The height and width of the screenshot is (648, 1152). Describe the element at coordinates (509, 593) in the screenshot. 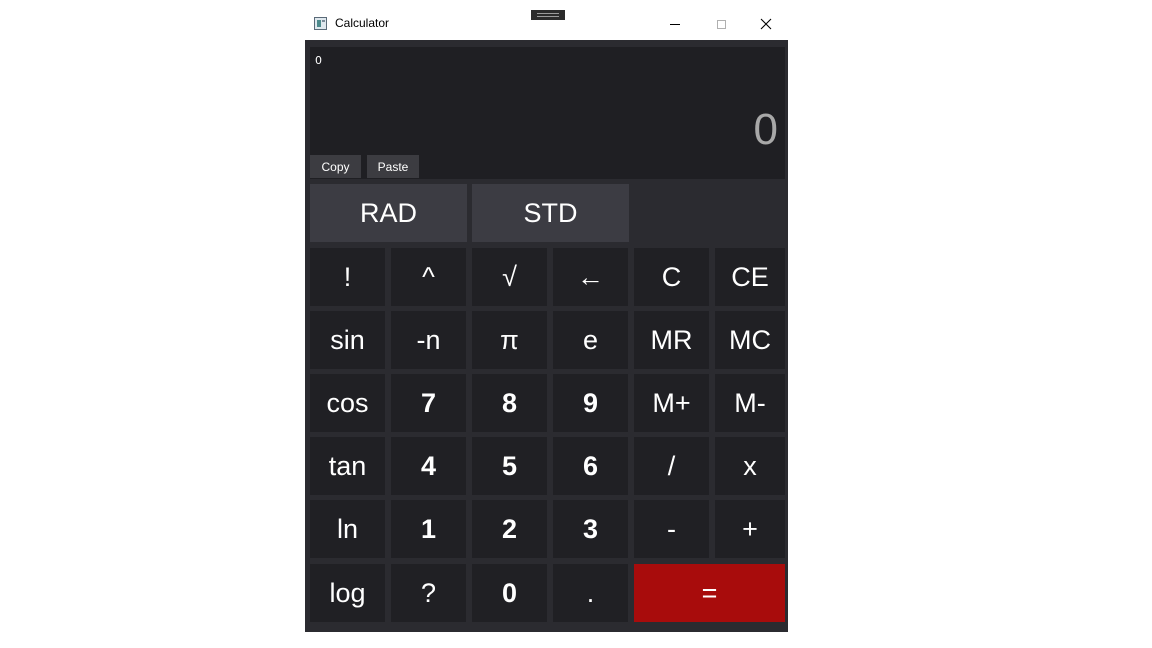

I see `digit-0-key: 0` at that location.